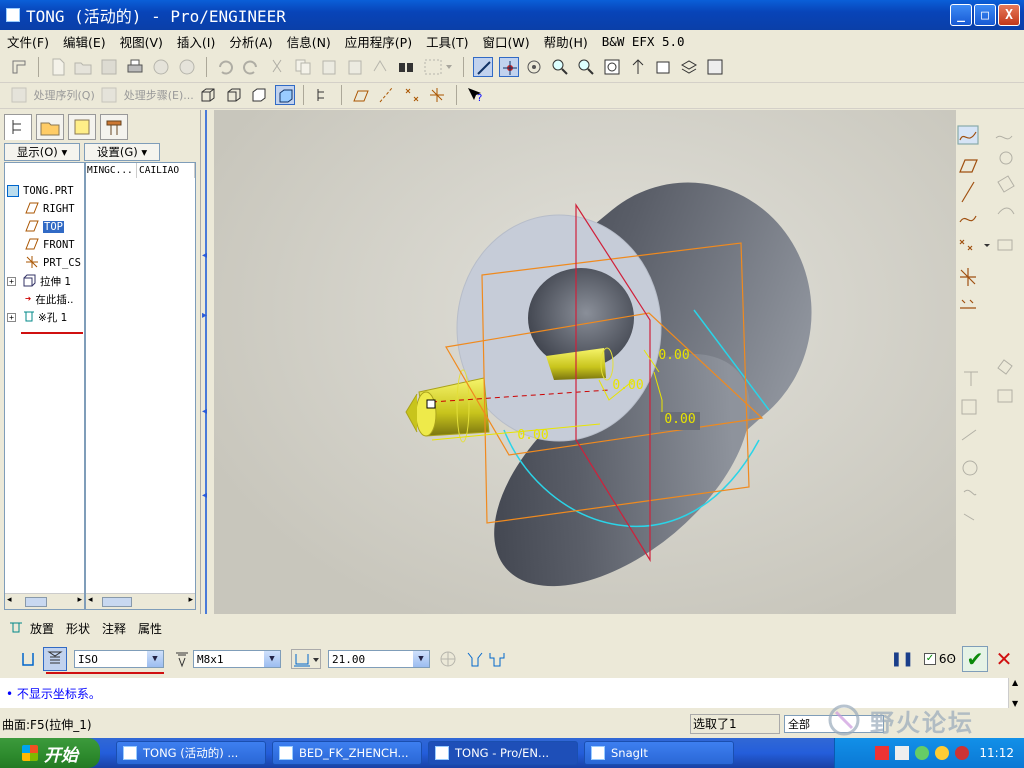 The width and height of the screenshot is (1024, 768). Describe the element at coordinates (237, 659) in the screenshot. I see `screw-size-select: M8x1 ▼` at that location.